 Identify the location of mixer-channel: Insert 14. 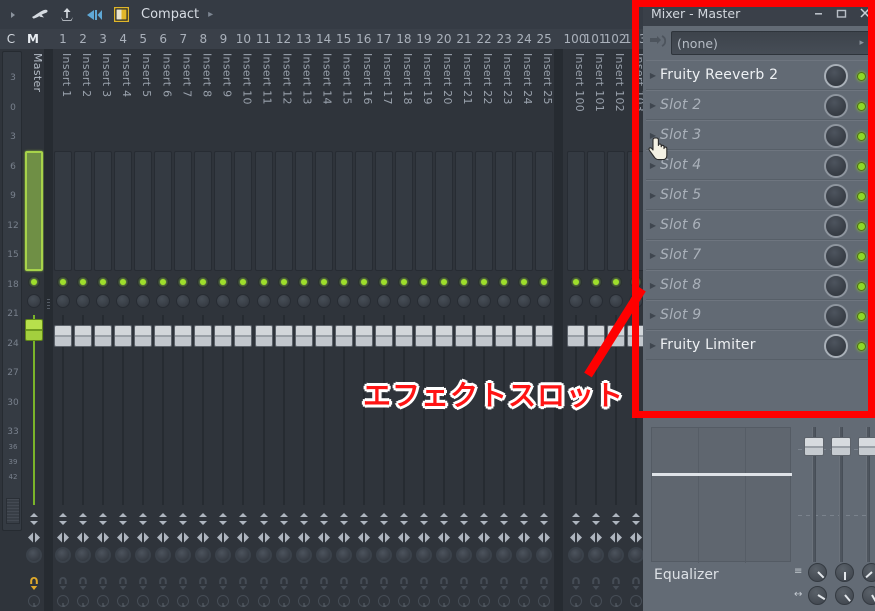
(324, 331).